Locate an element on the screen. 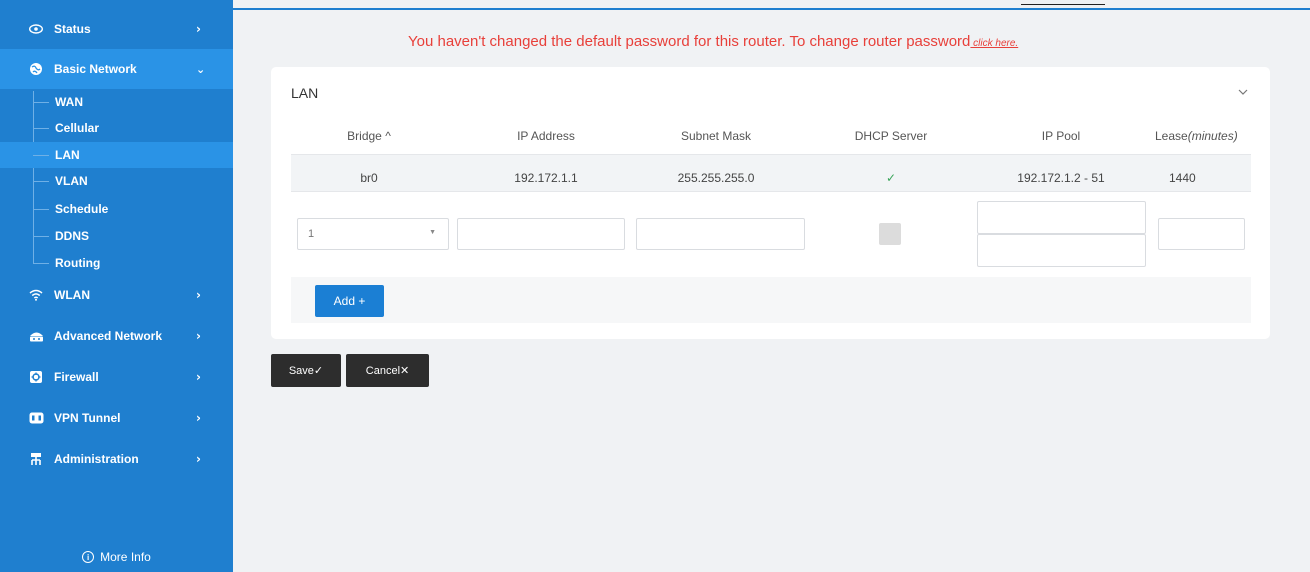 This screenshot has height=572, width=1310. lease-input is located at coordinates (1201, 234).